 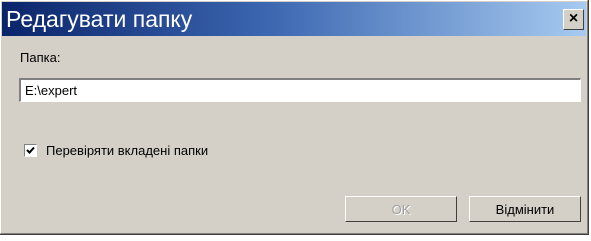 What do you see at coordinates (127, 150) in the screenshot?
I see `check-subfolders-label: Перевіряти вкладені папки` at bounding box center [127, 150].